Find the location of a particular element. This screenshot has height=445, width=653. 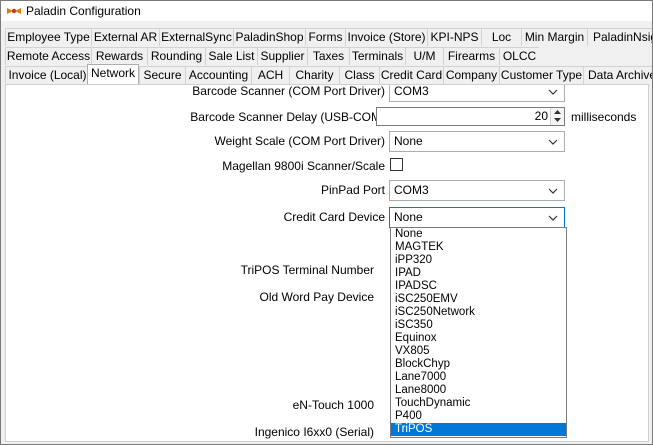

dropdown-option: Equinox is located at coordinates (478, 338).